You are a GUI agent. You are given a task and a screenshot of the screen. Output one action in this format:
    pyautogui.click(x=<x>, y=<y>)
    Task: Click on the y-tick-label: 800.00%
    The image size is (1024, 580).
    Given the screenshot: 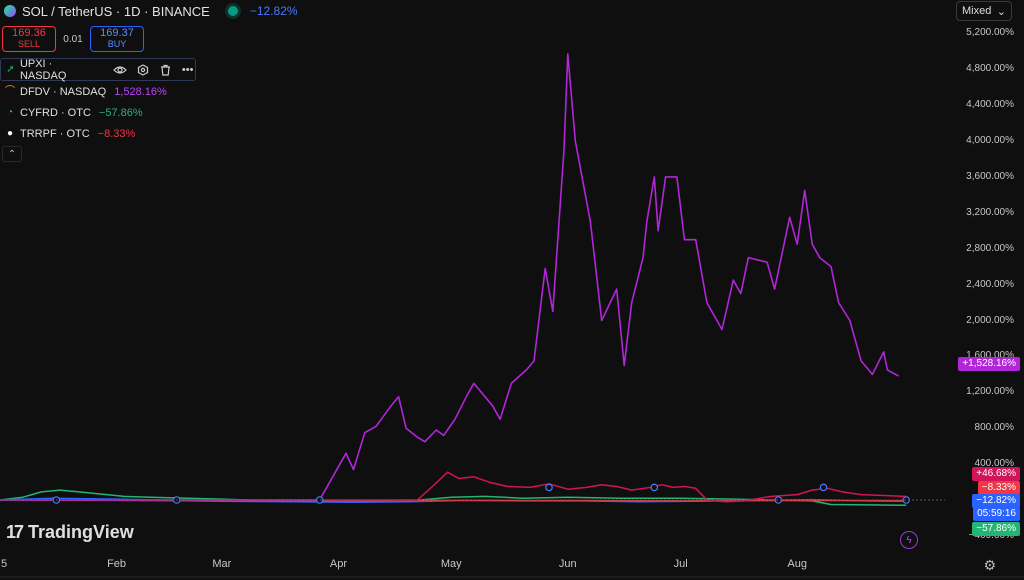 What is the action you would take?
    pyautogui.click(x=994, y=428)
    